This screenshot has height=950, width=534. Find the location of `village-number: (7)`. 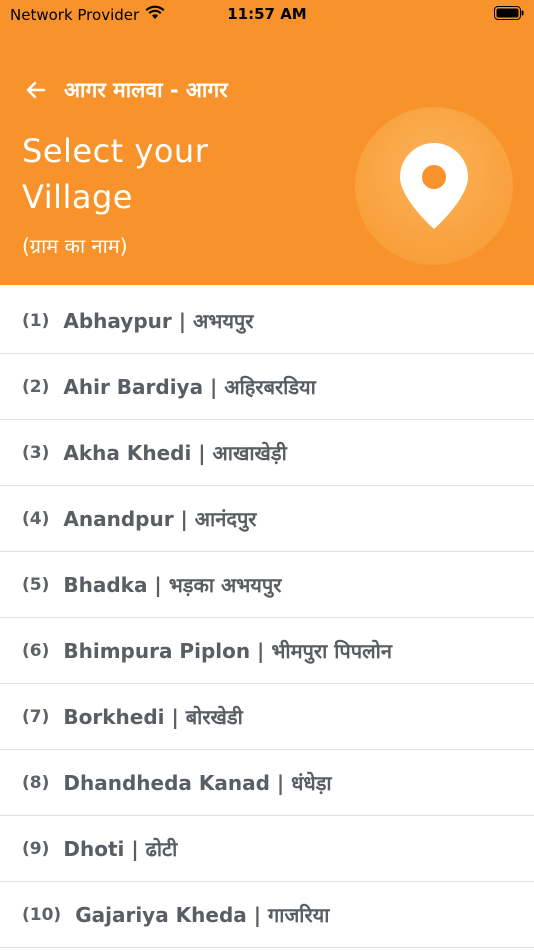

village-number: (7) is located at coordinates (36, 716).